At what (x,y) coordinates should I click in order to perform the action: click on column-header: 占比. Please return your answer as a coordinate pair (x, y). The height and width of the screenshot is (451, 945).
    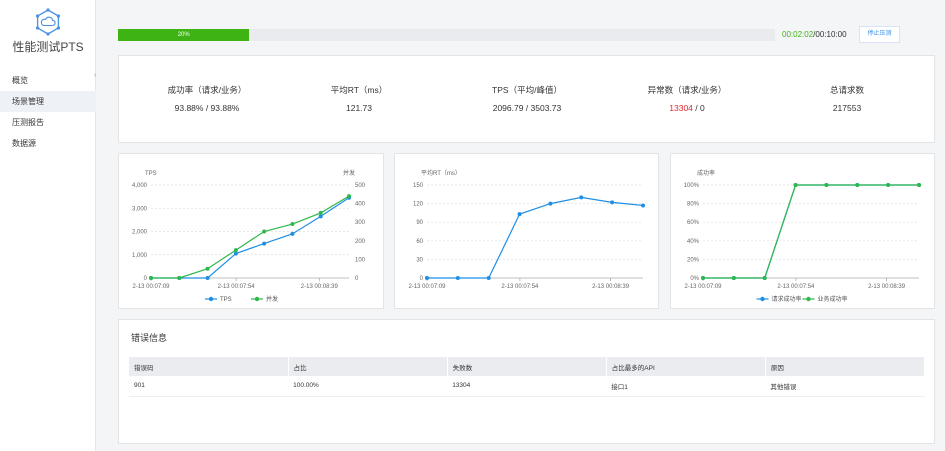
    Looking at the image, I should click on (368, 366).